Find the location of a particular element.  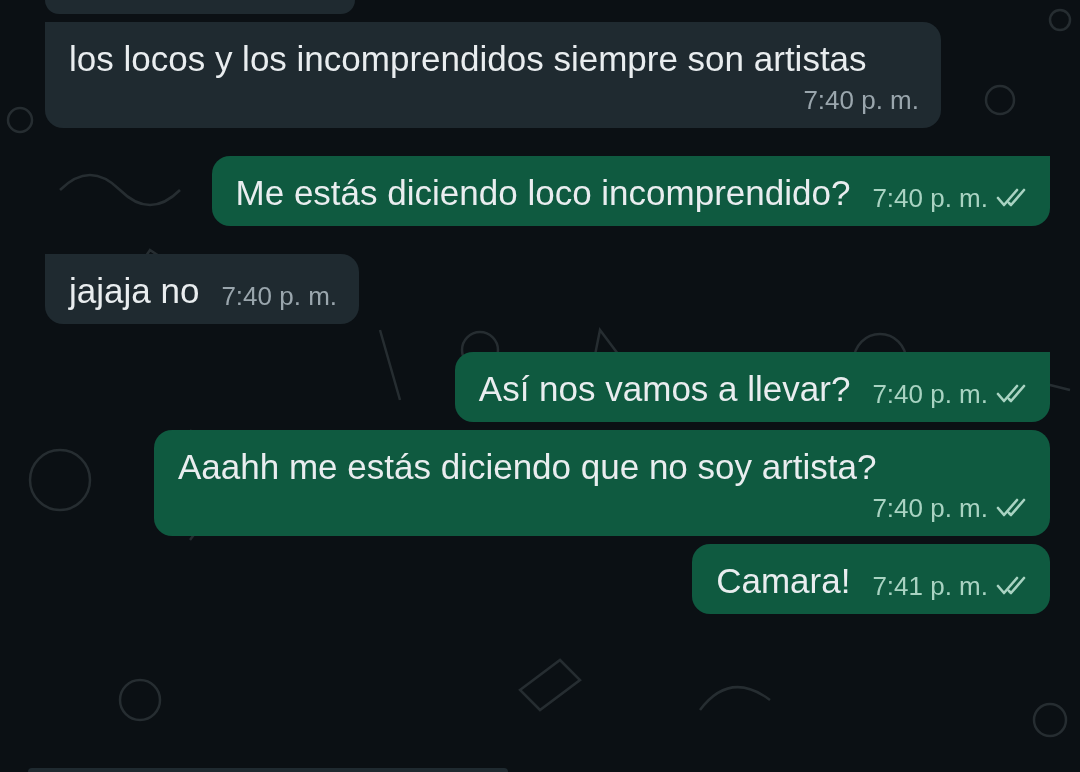

message-text: Camara! is located at coordinates (783, 581).